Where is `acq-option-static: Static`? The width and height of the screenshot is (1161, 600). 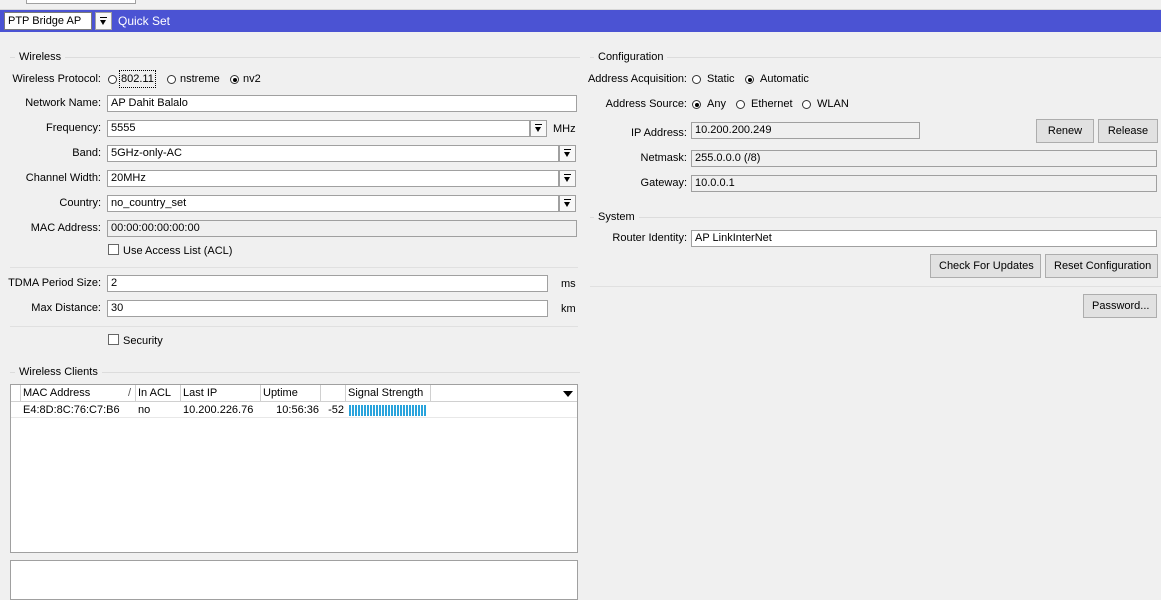
acq-option-static: Static is located at coordinates (721, 79).